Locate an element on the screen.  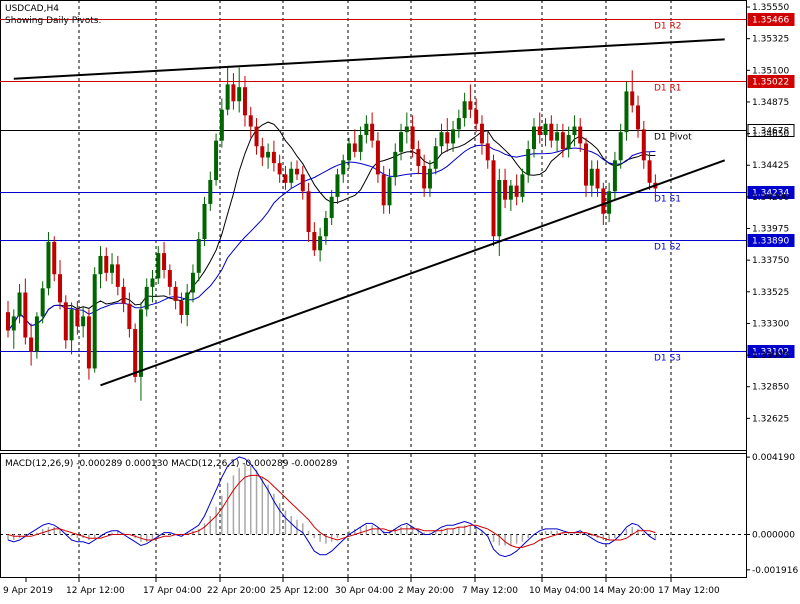
x-tick-label: 14 May 20:00 is located at coordinates (624, 591).